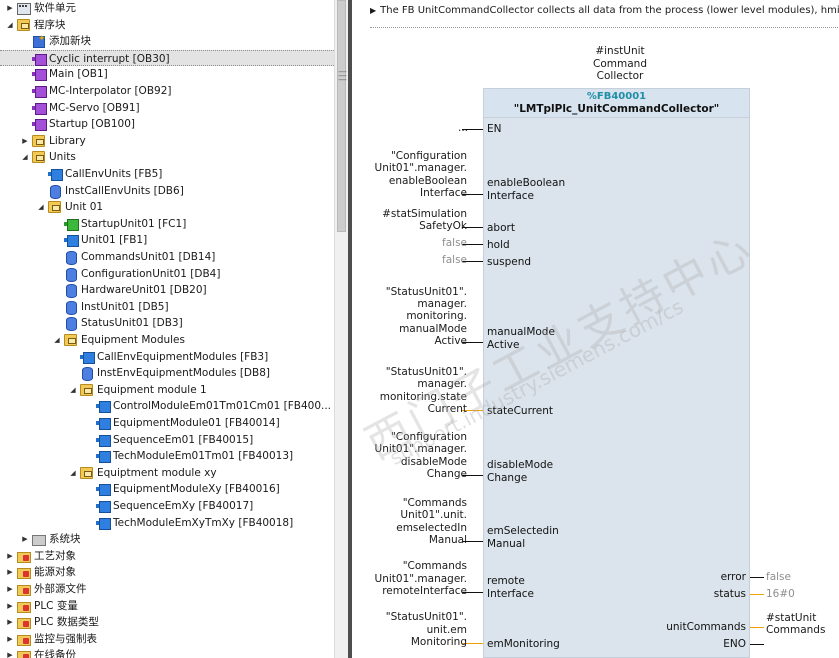 Image resolution: width=839 pixels, height=658 pixels. I want to click on out-param-unit-commands: #statUnit Commands, so click(795, 624).